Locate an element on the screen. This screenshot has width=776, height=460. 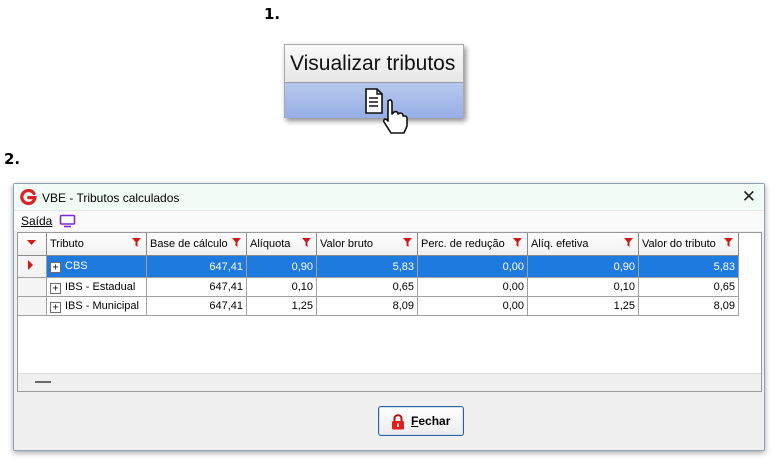
cell-valor-bruto: 0,65 is located at coordinates (367, 287).